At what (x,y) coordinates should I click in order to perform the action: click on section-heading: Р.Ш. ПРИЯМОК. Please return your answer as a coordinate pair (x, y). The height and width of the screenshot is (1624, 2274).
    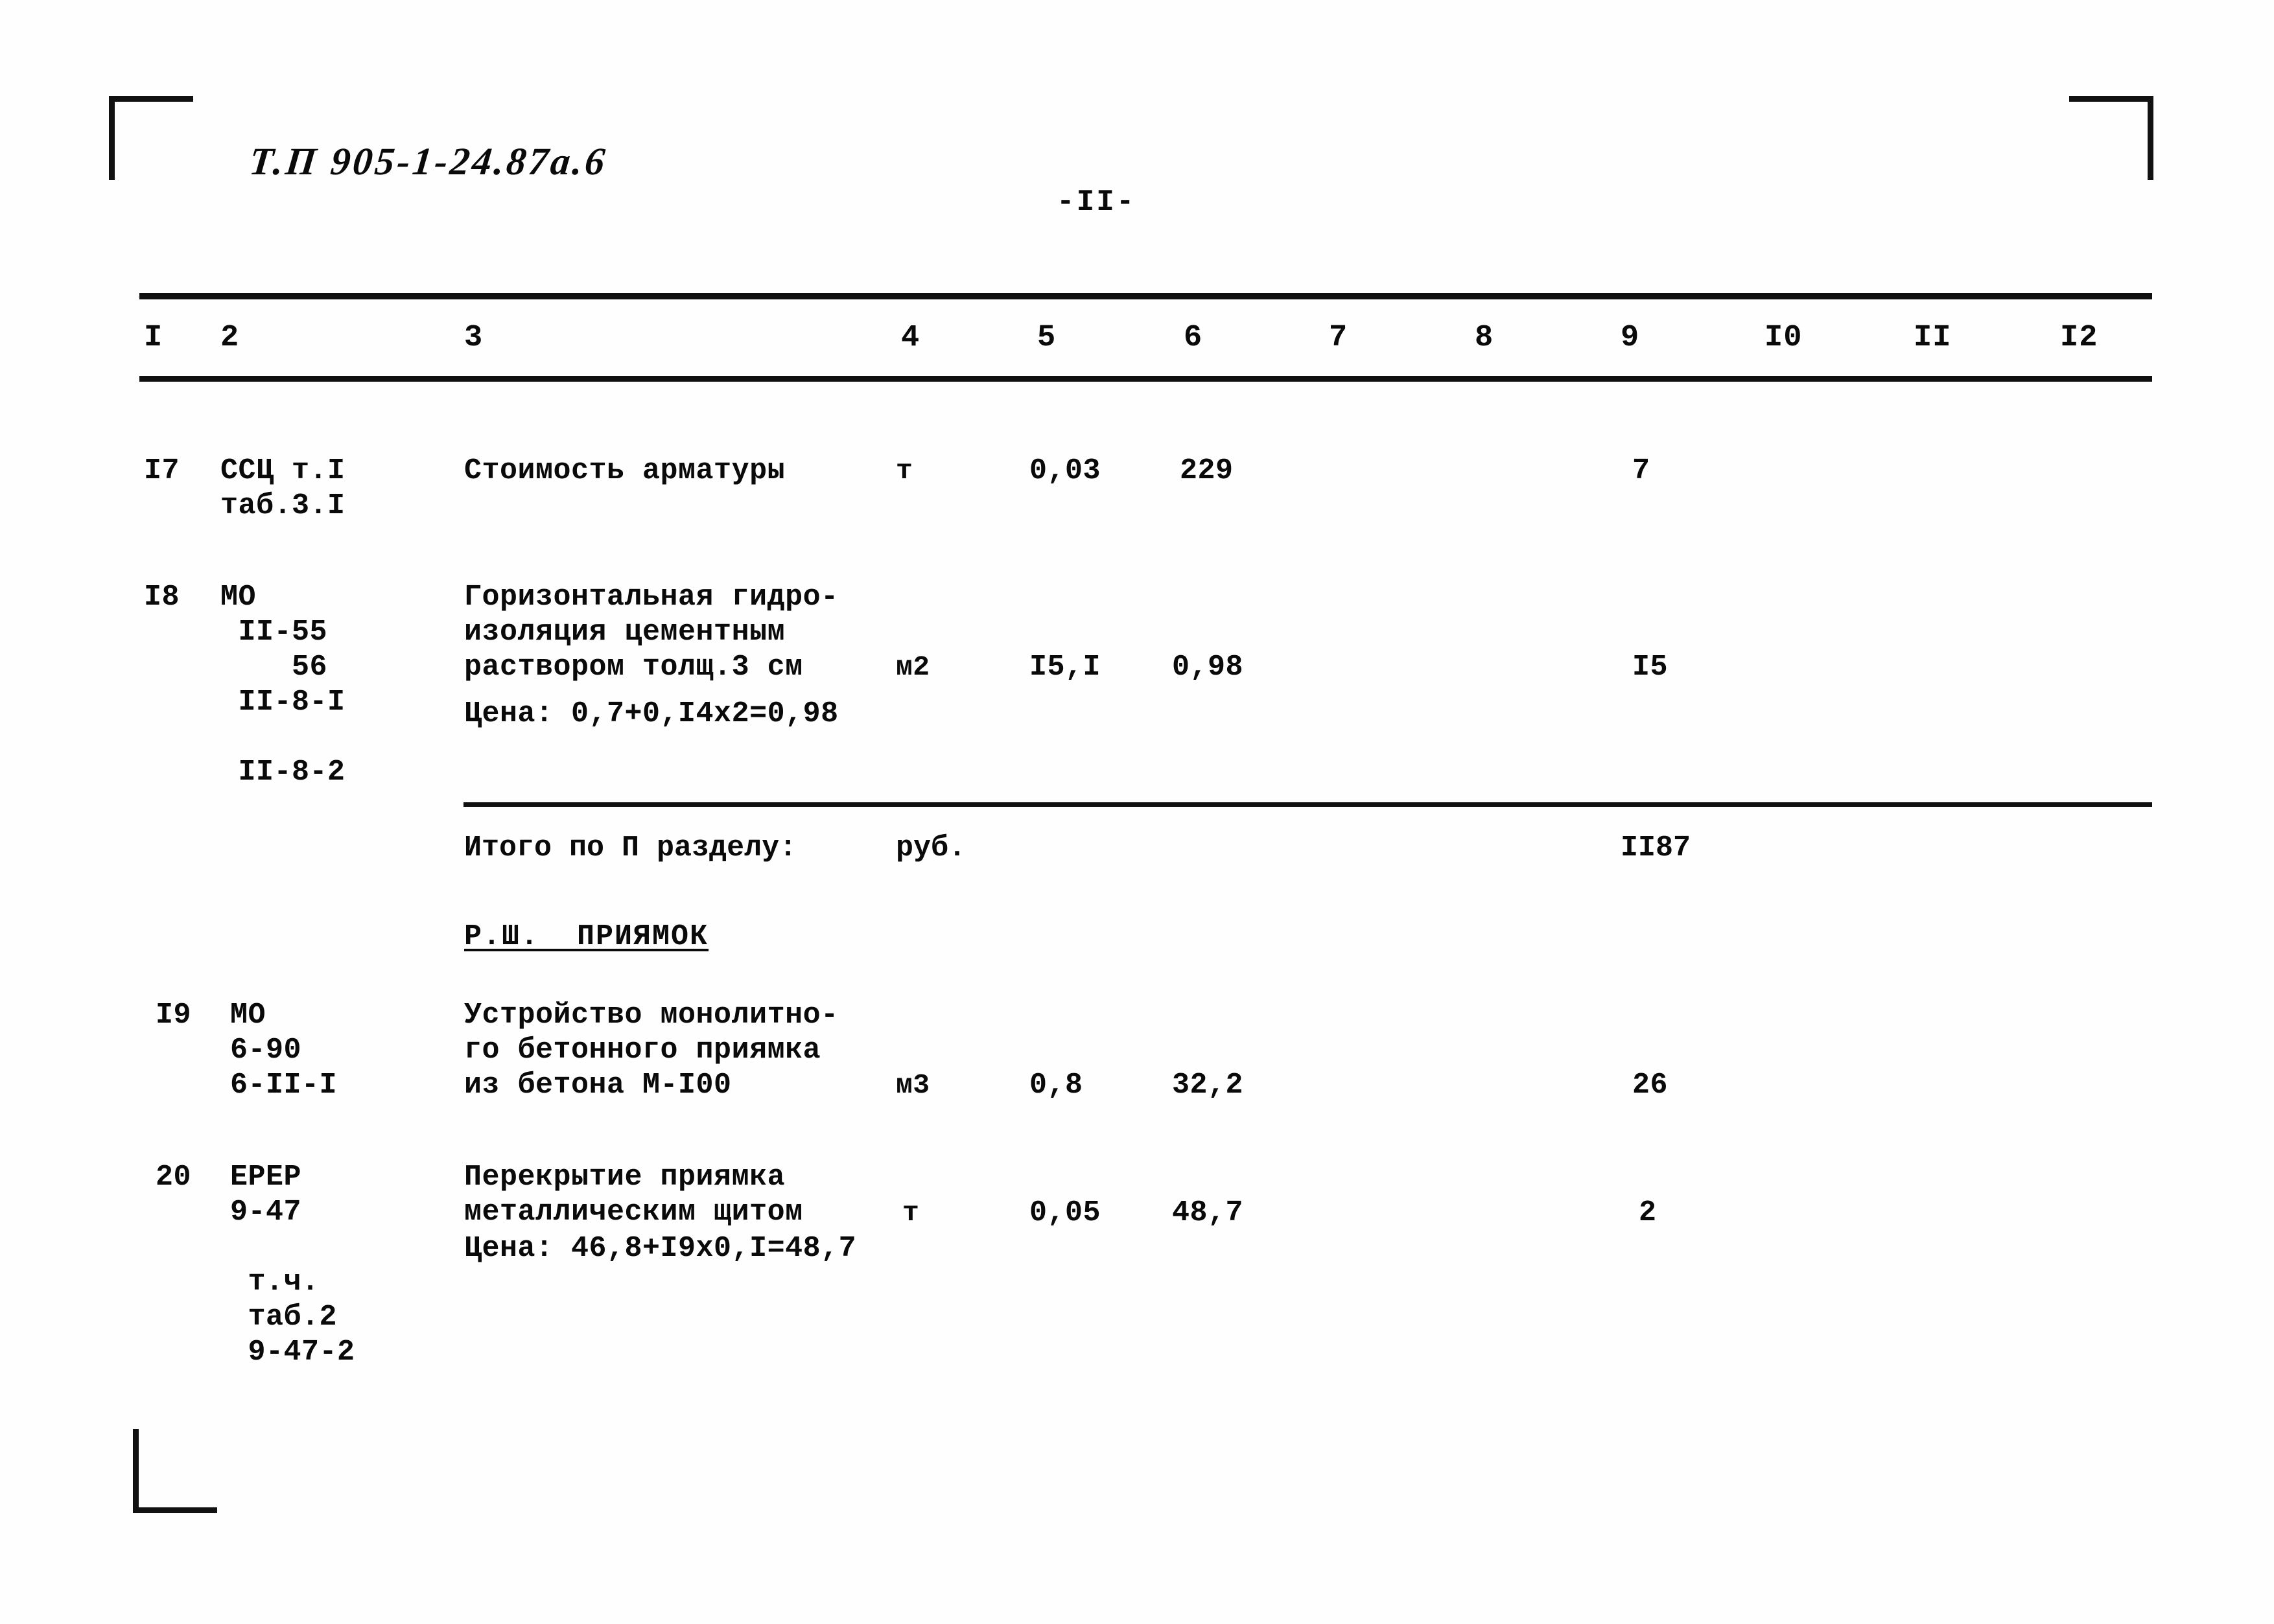
    Looking at the image, I should click on (586, 936).